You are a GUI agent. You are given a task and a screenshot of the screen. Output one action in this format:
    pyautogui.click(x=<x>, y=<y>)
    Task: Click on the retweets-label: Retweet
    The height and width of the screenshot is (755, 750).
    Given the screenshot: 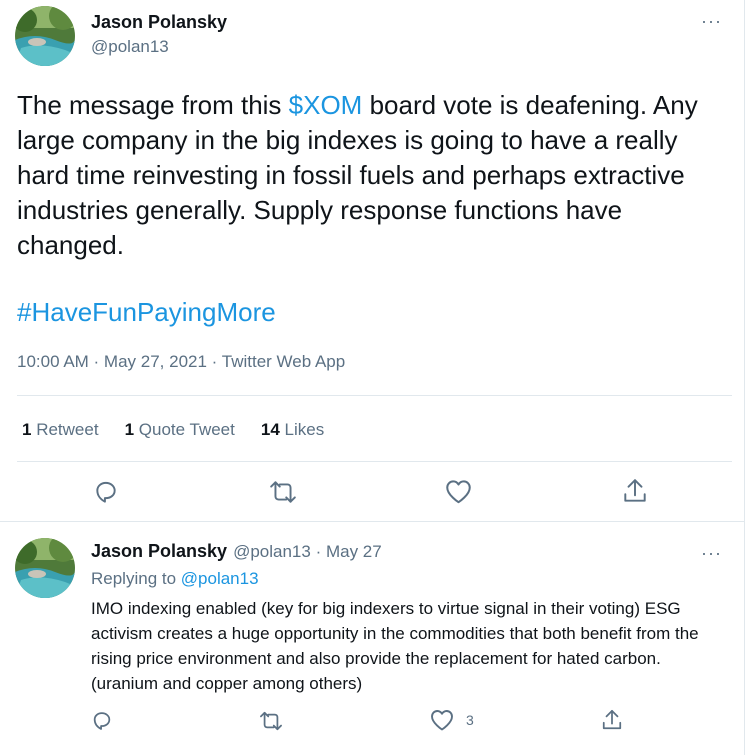 What is the action you would take?
    pyautogui.click(x=67, y=429)
    